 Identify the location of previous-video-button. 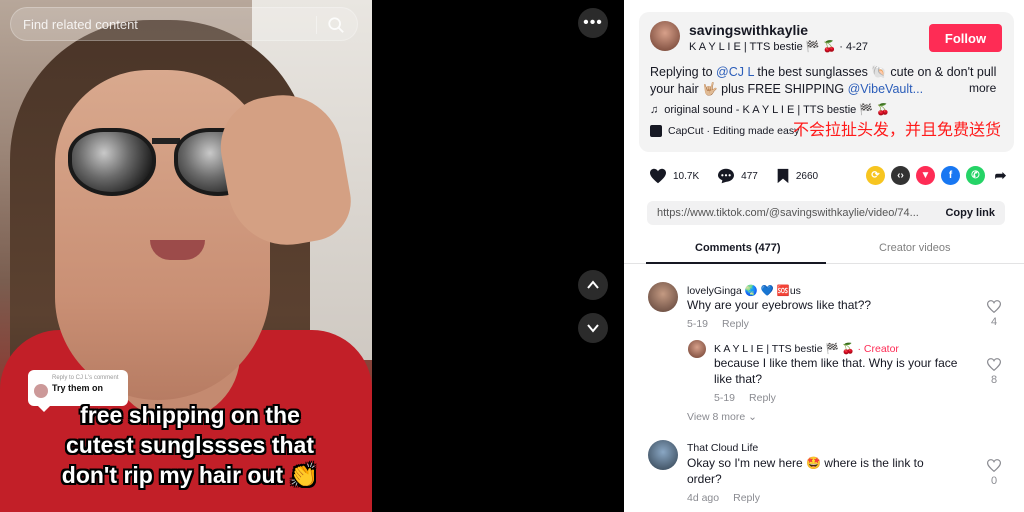
(593, 285).